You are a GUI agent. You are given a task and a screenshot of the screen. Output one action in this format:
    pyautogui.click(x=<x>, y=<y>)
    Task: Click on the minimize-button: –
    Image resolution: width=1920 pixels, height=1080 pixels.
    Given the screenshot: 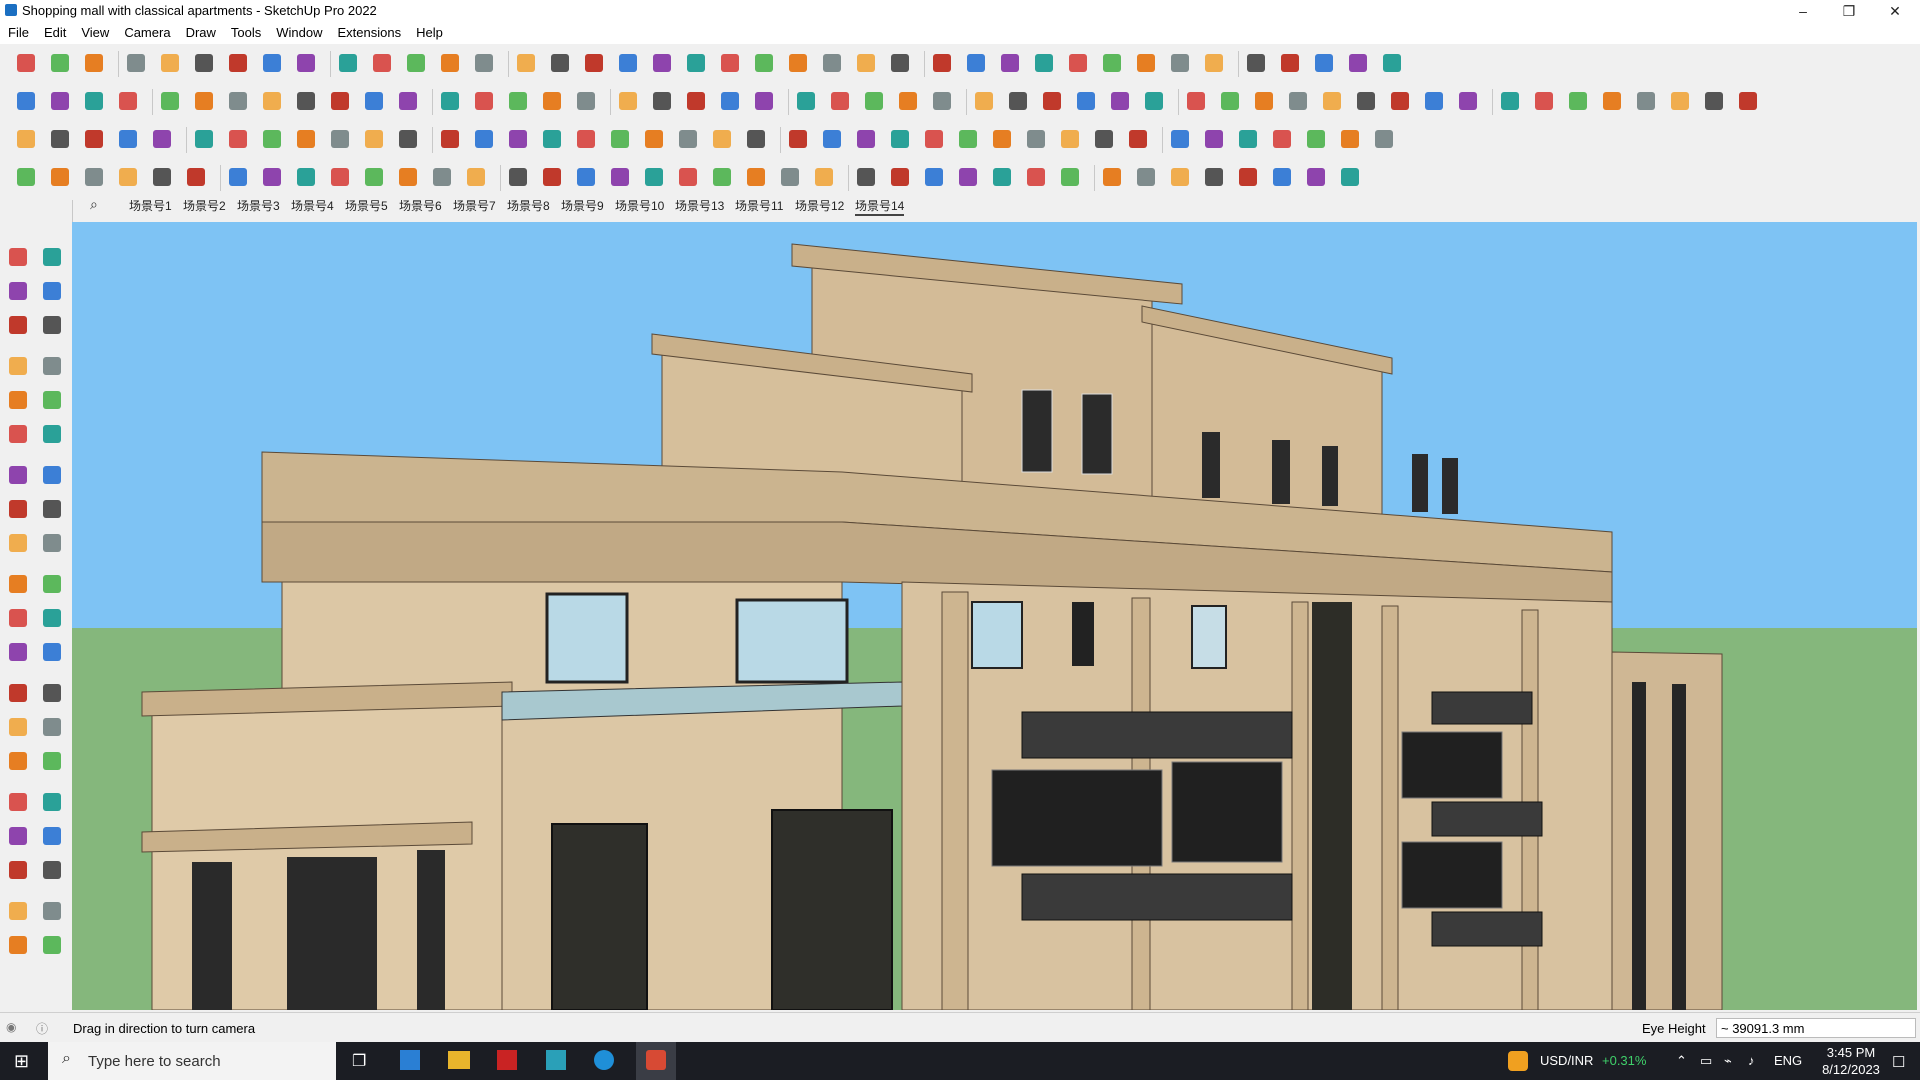 What is the action you would take?
    pyautogui.click(x=1803, y=11)
    